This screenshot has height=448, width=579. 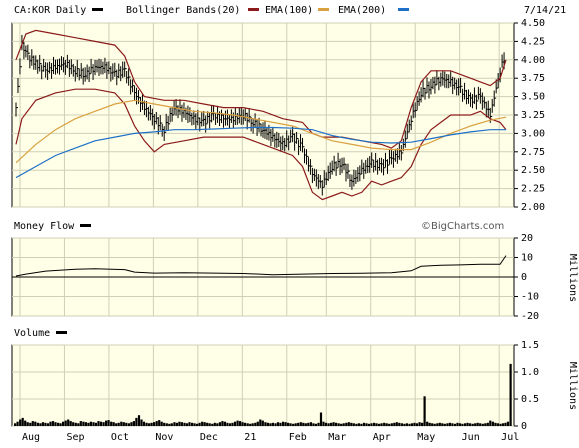 I want to click on x-tick-label: Jul, so click(x=510, y=437).